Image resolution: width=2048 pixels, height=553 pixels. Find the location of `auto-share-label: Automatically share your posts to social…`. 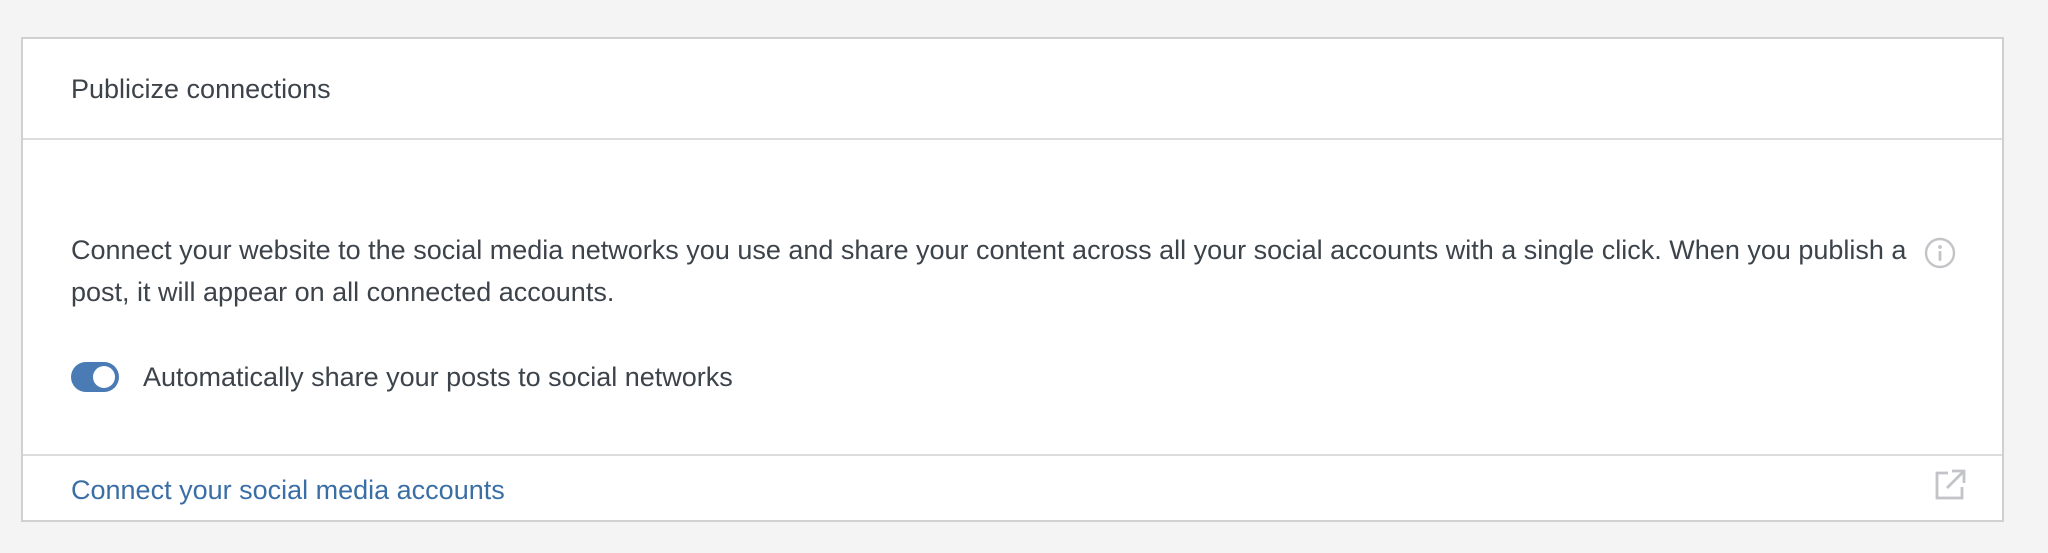

auto-share-label: Automatically share your posts to social… is located at coordinates (438, 377).